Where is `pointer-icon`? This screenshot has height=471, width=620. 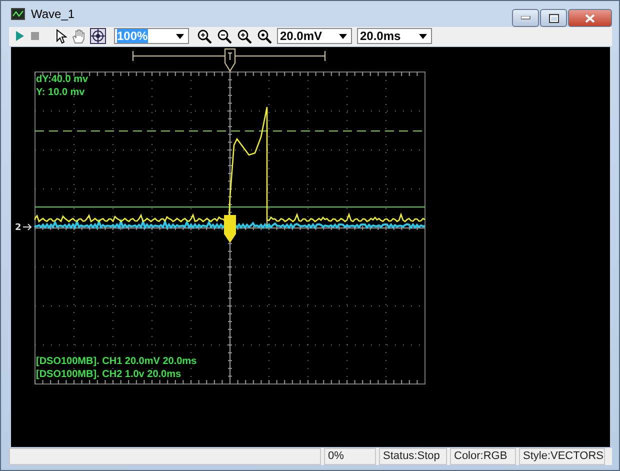 pointer-icon is located at coordinates (61, 36).